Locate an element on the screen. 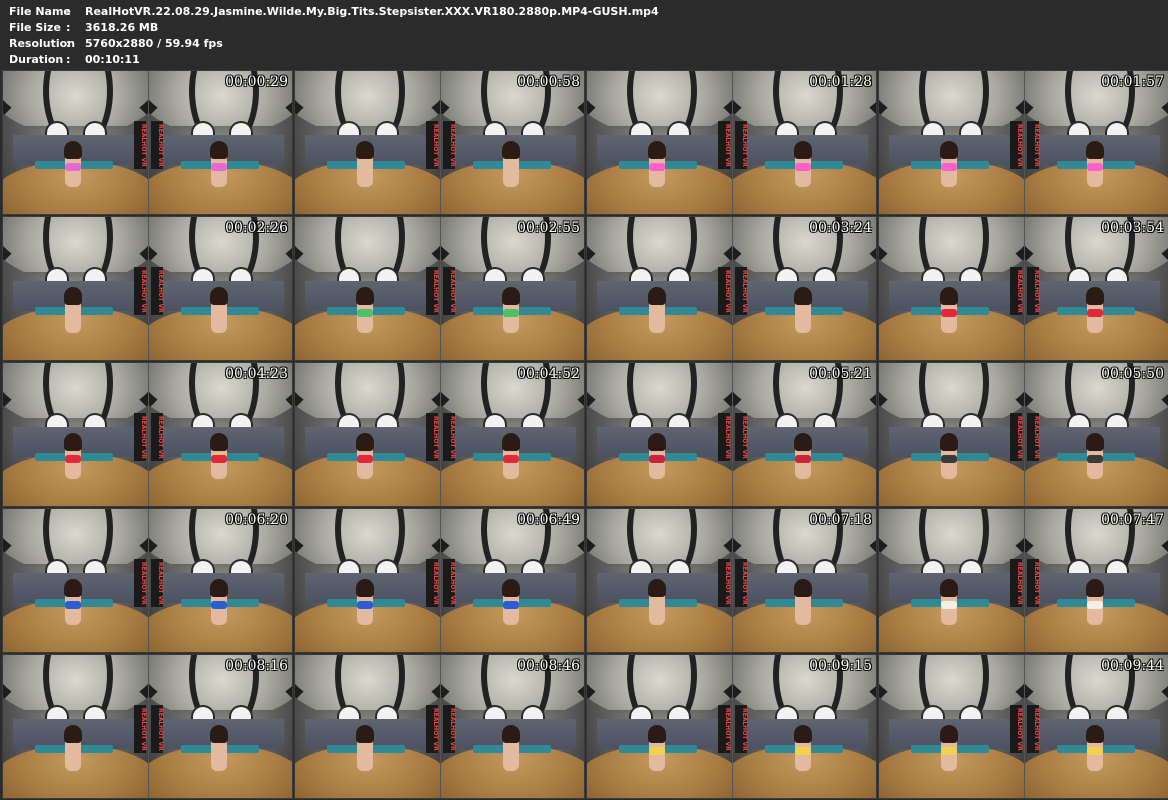 The width and height of the screenshot is (1168, 800). timestamp: 00:03:54 is located at coordinates (1132, 228).